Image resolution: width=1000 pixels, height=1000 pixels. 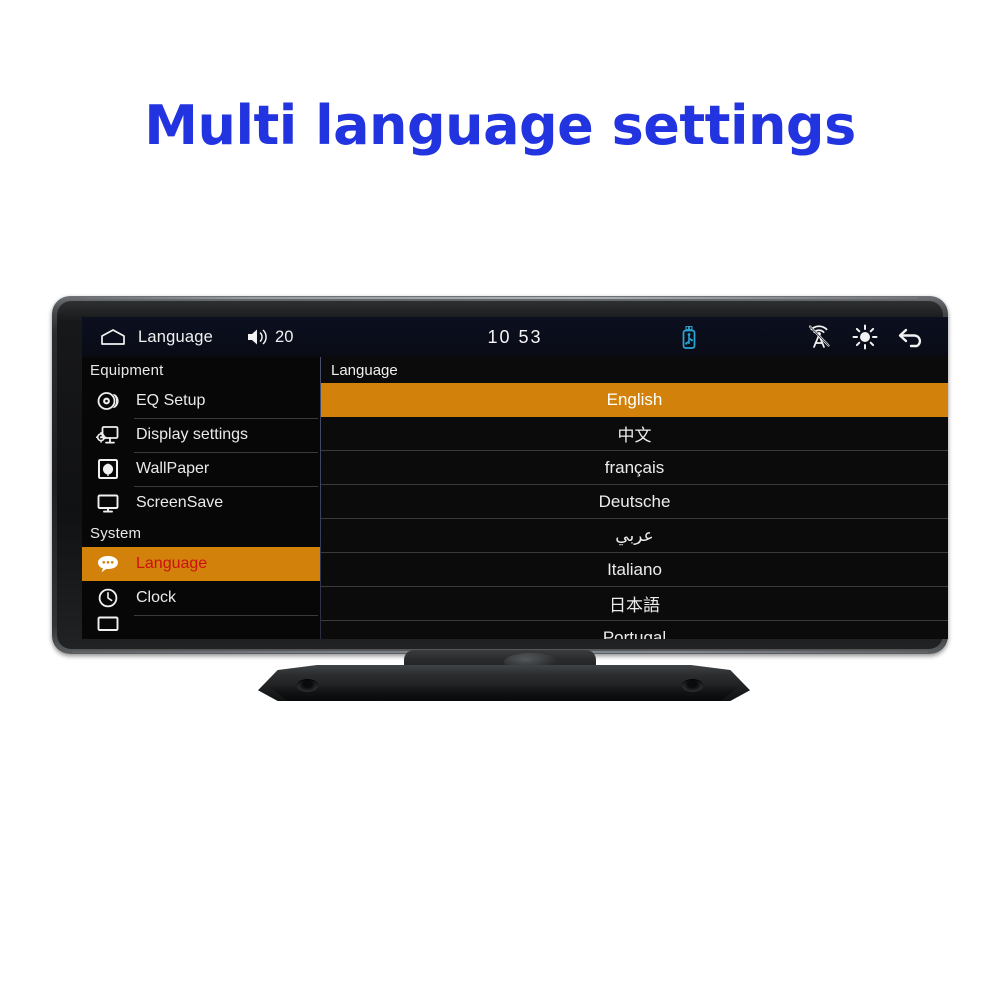 I want to click on sidebar-item-language: Language, so click(x=201, y=564).